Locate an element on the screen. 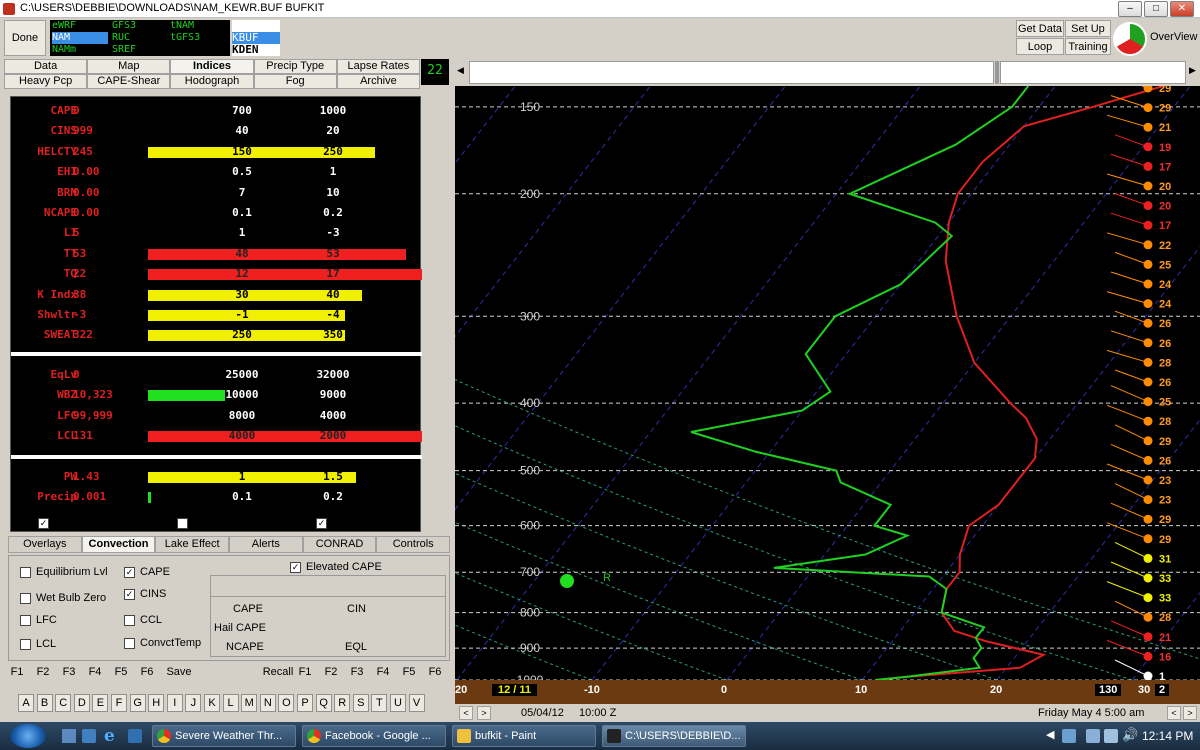 The width and height of the screenshot is (1200, 750). save-slot-button: F4 is located at coordinates (95, 672).